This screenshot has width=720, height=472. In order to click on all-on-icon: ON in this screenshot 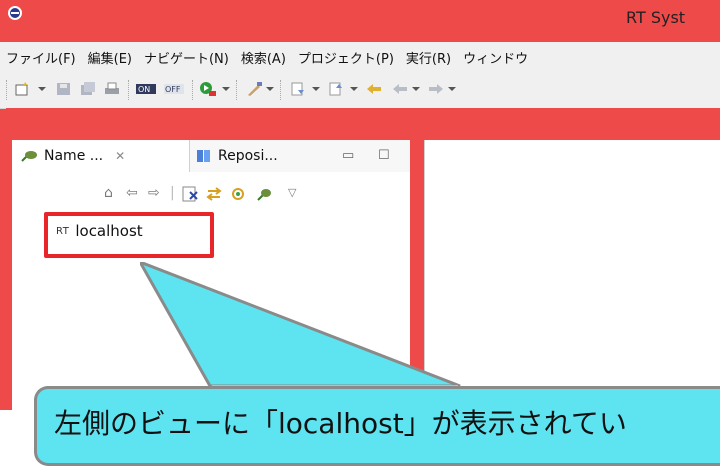, I will do `click(147, 89)`.